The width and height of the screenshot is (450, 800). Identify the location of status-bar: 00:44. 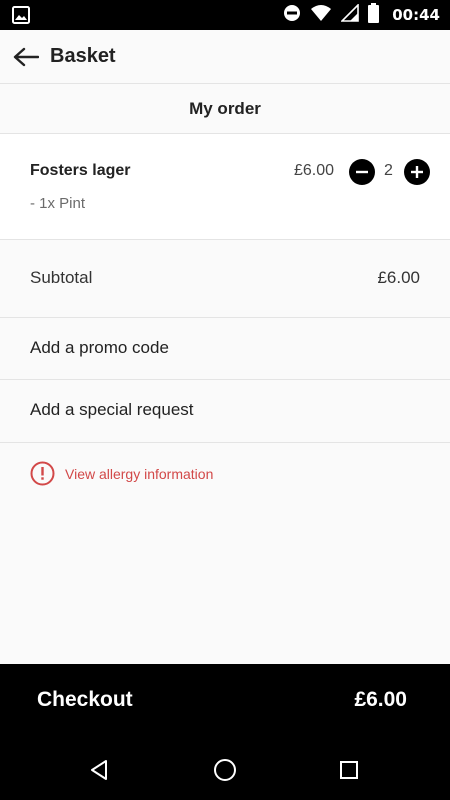
(225, 15).